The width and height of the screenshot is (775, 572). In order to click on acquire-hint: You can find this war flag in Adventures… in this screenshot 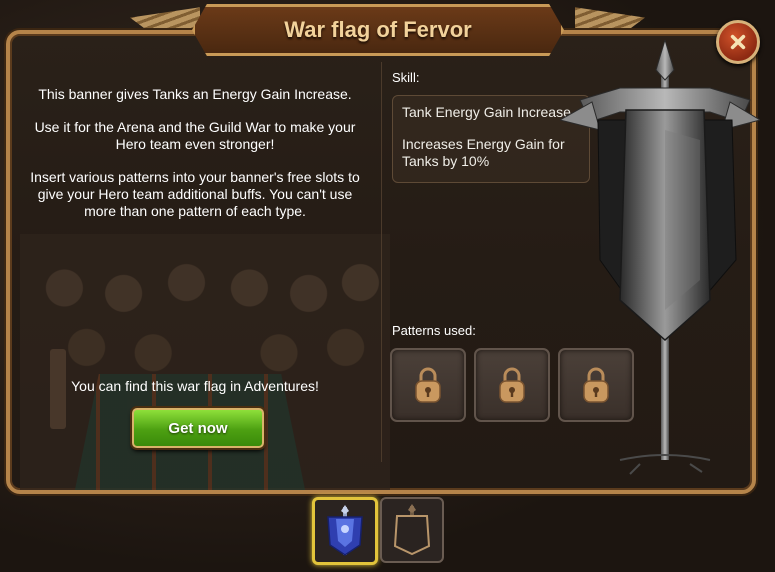, I will do `click(195, 386)`.